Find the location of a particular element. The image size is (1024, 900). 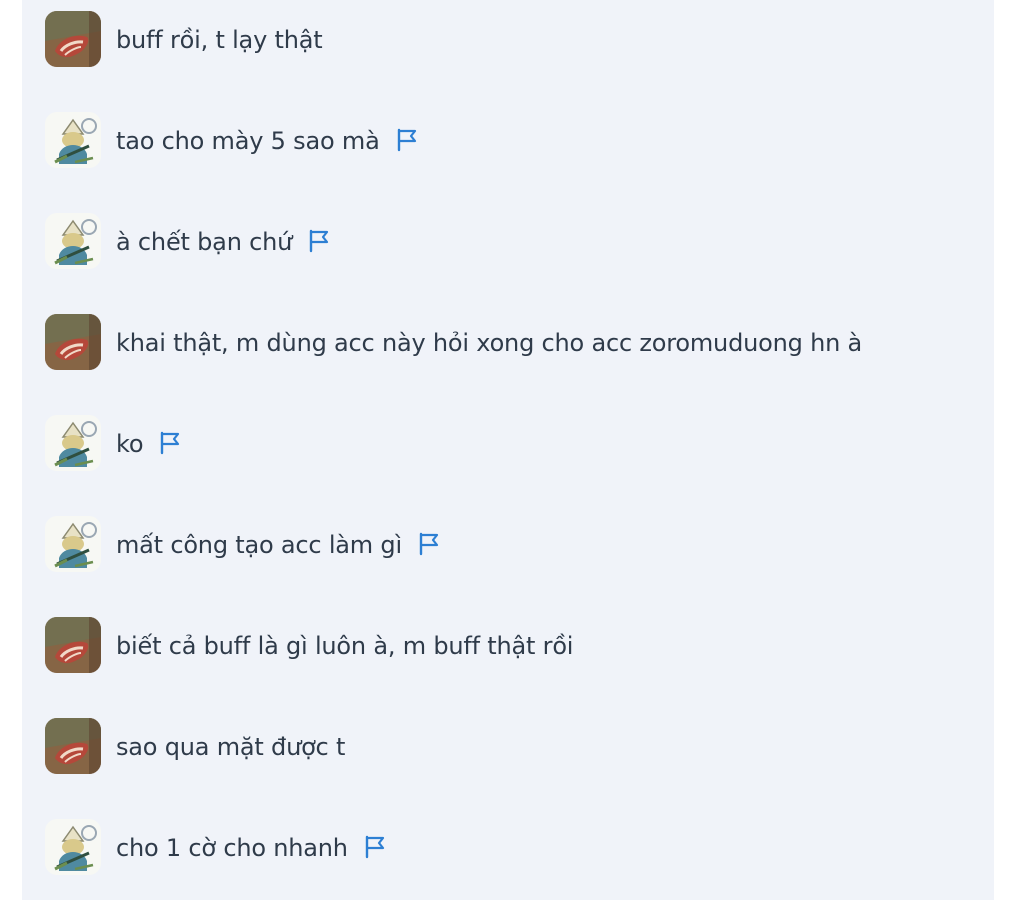

message-text-label: à chết bạn chứ is located at coordinates (204, 242).